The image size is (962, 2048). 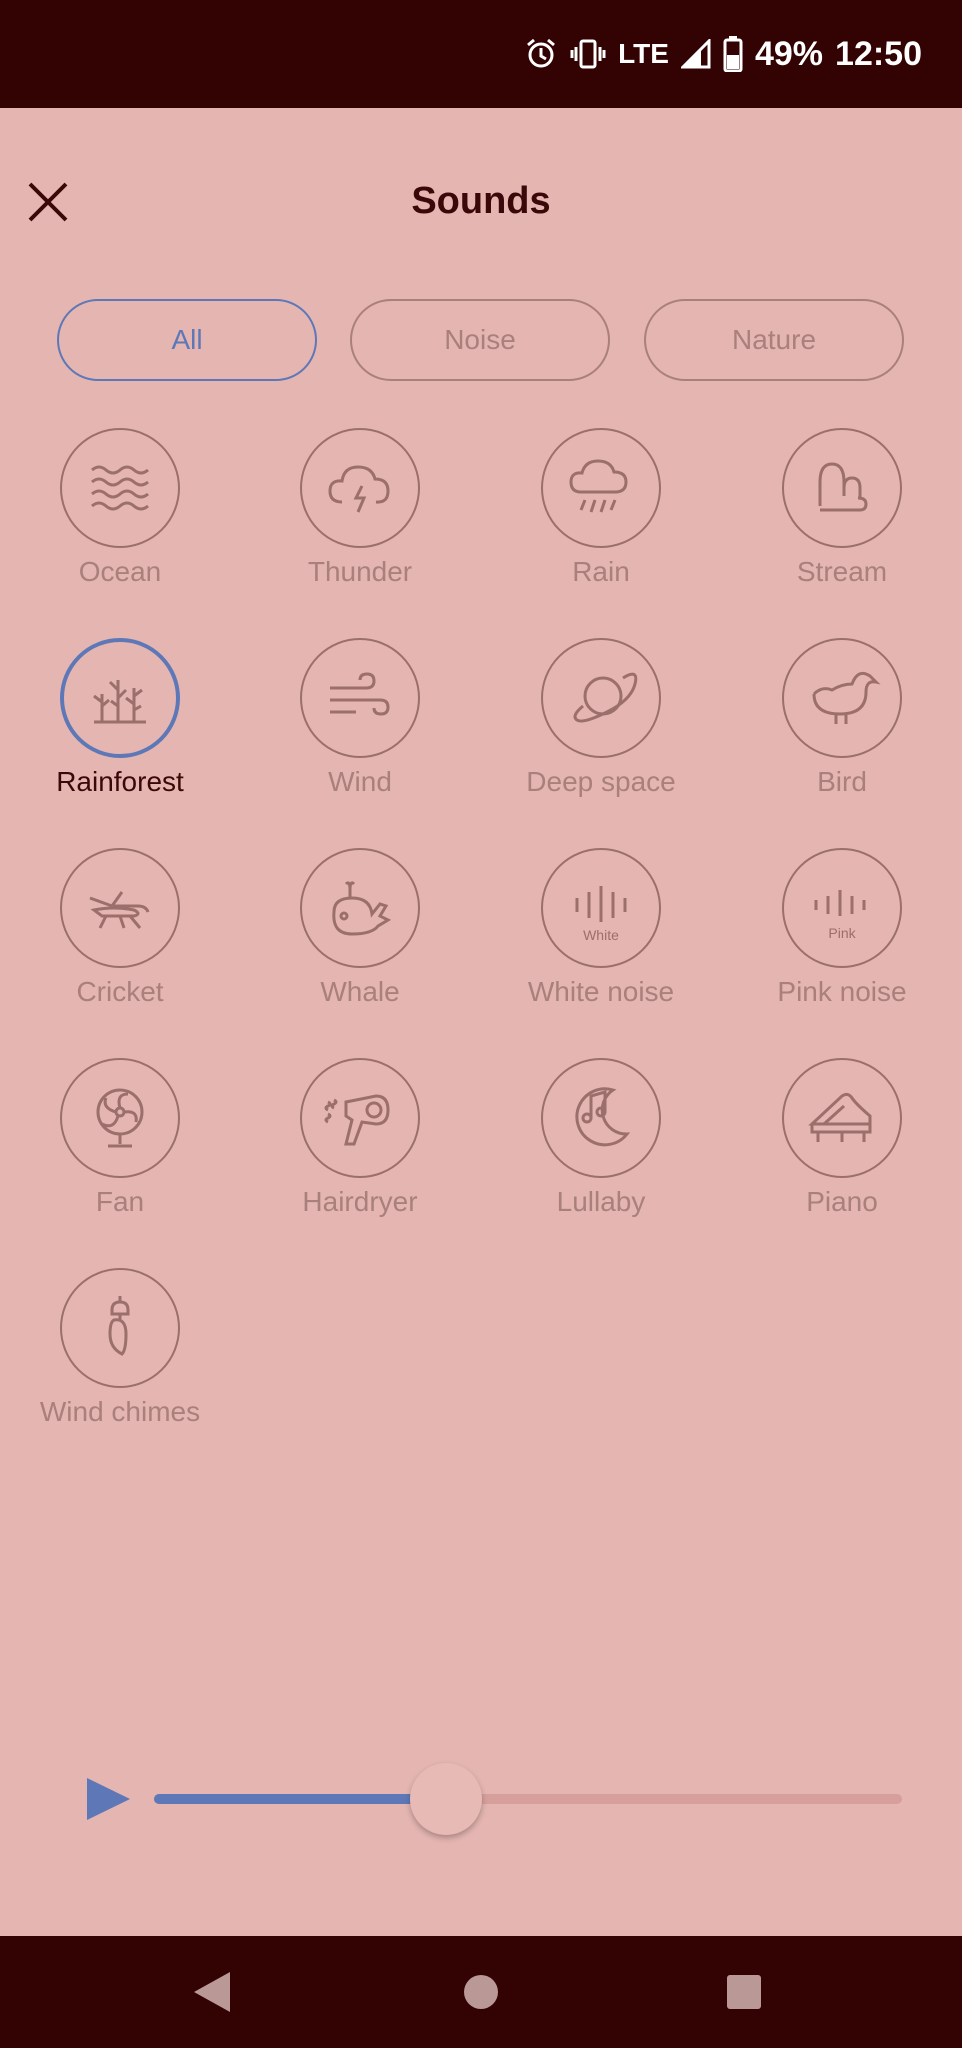 What do you see at coordinates (842, 991) in the screenshot?
I see `sound-label: Pink noise` at bounding box center [842, 991].